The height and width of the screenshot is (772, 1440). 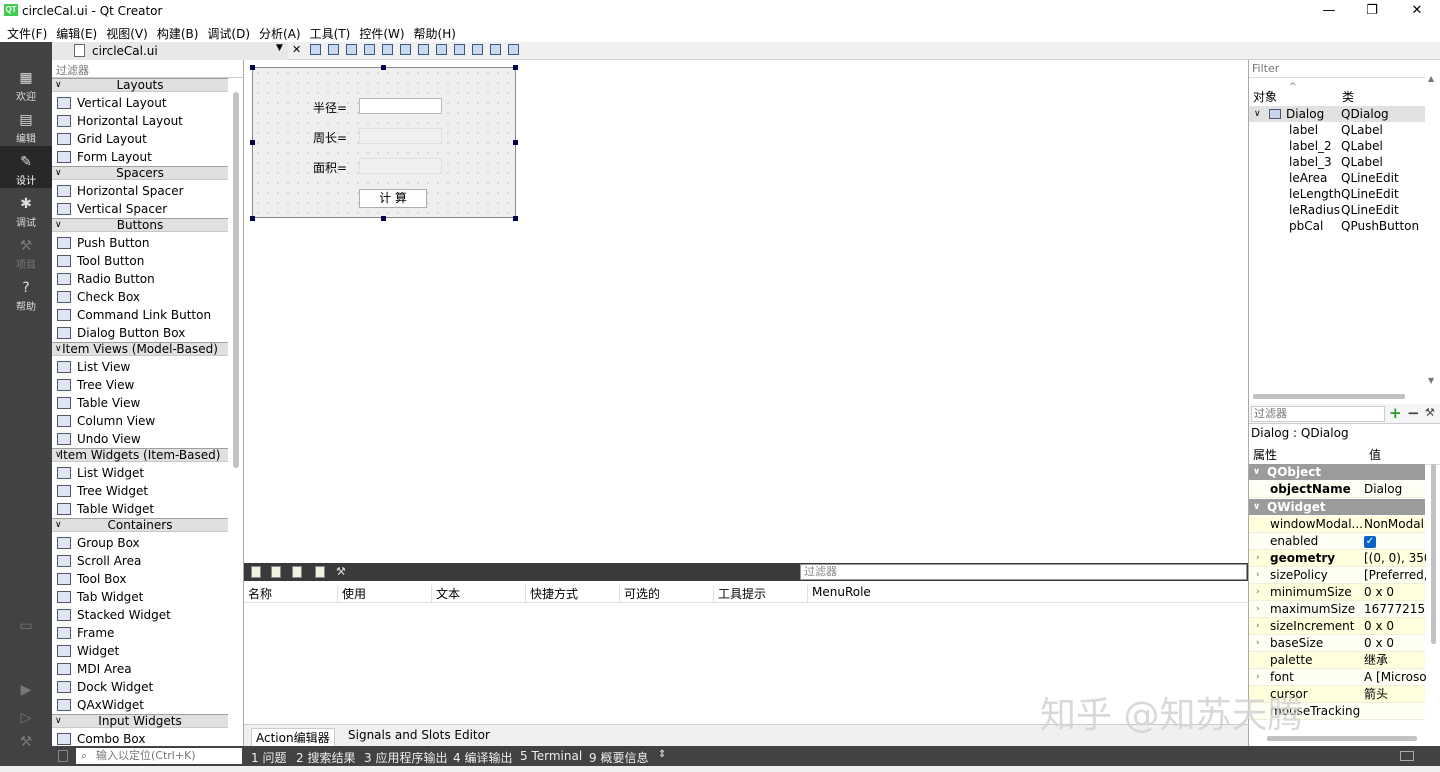 What do you see at coordinates (176, 51) in the screenshot?
I see `file-tab: circleCal.ui ▼ ✕` at bounding box center [176, 51].